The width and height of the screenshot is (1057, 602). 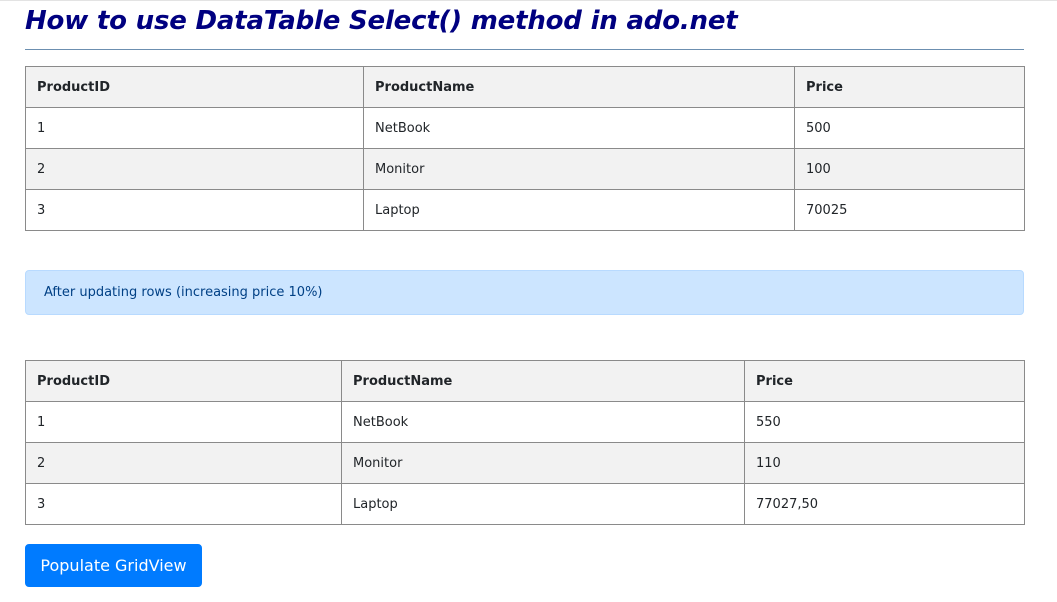 What do you see at coordinates (524, 49) in the screenshot?
I see `title-divider` at bounding box center [524, 49].